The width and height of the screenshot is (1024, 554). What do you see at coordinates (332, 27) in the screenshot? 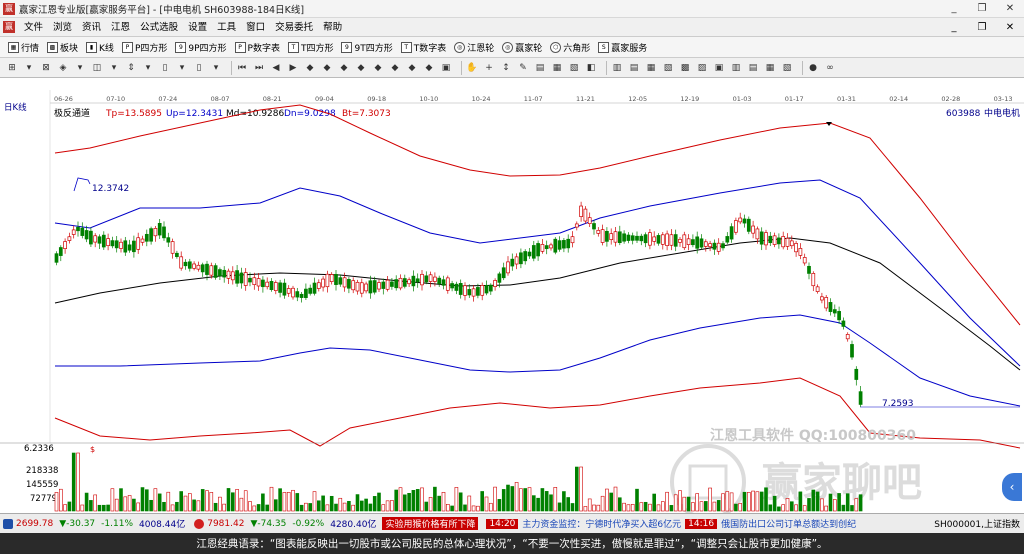
I see `menu-help: 帮助` at bounding box center [332, 27].